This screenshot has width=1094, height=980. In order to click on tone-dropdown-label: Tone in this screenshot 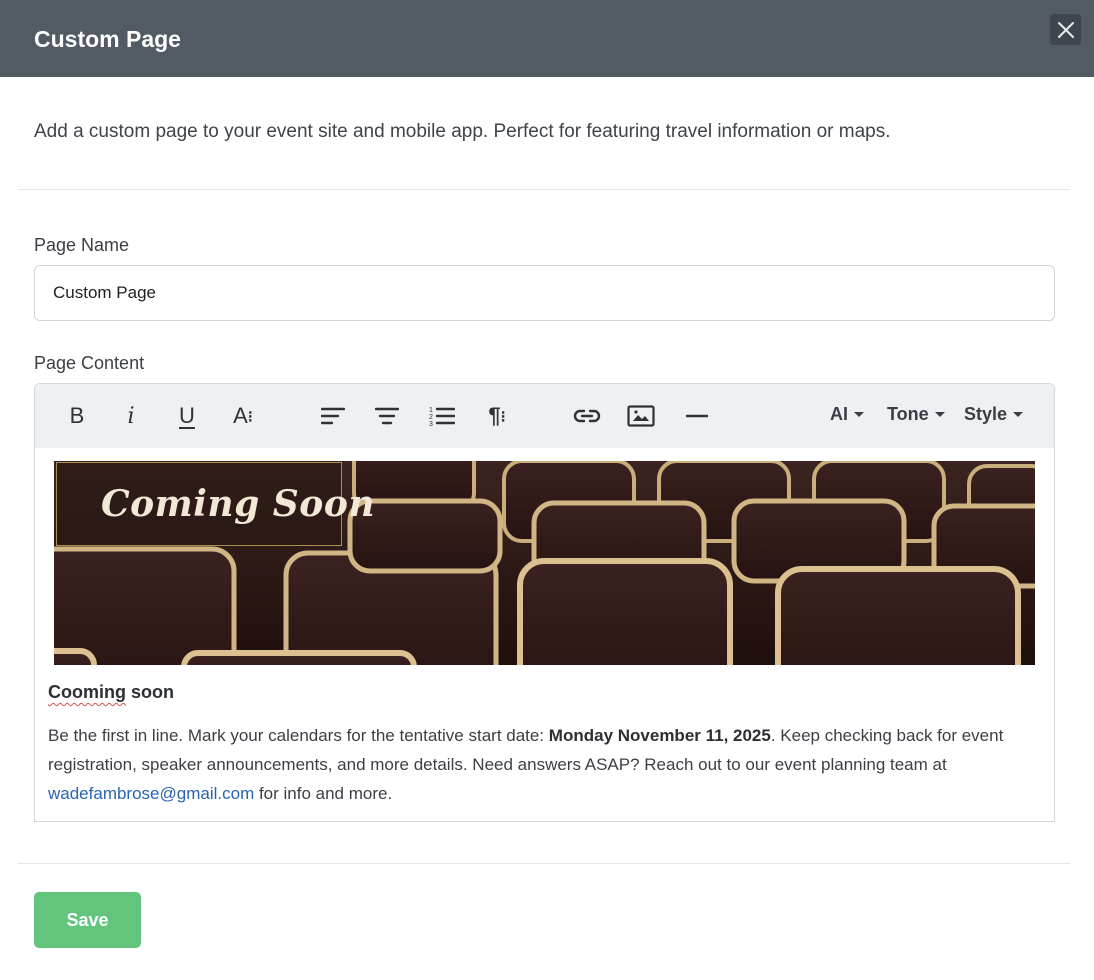, I will do `click(908, 414)`.